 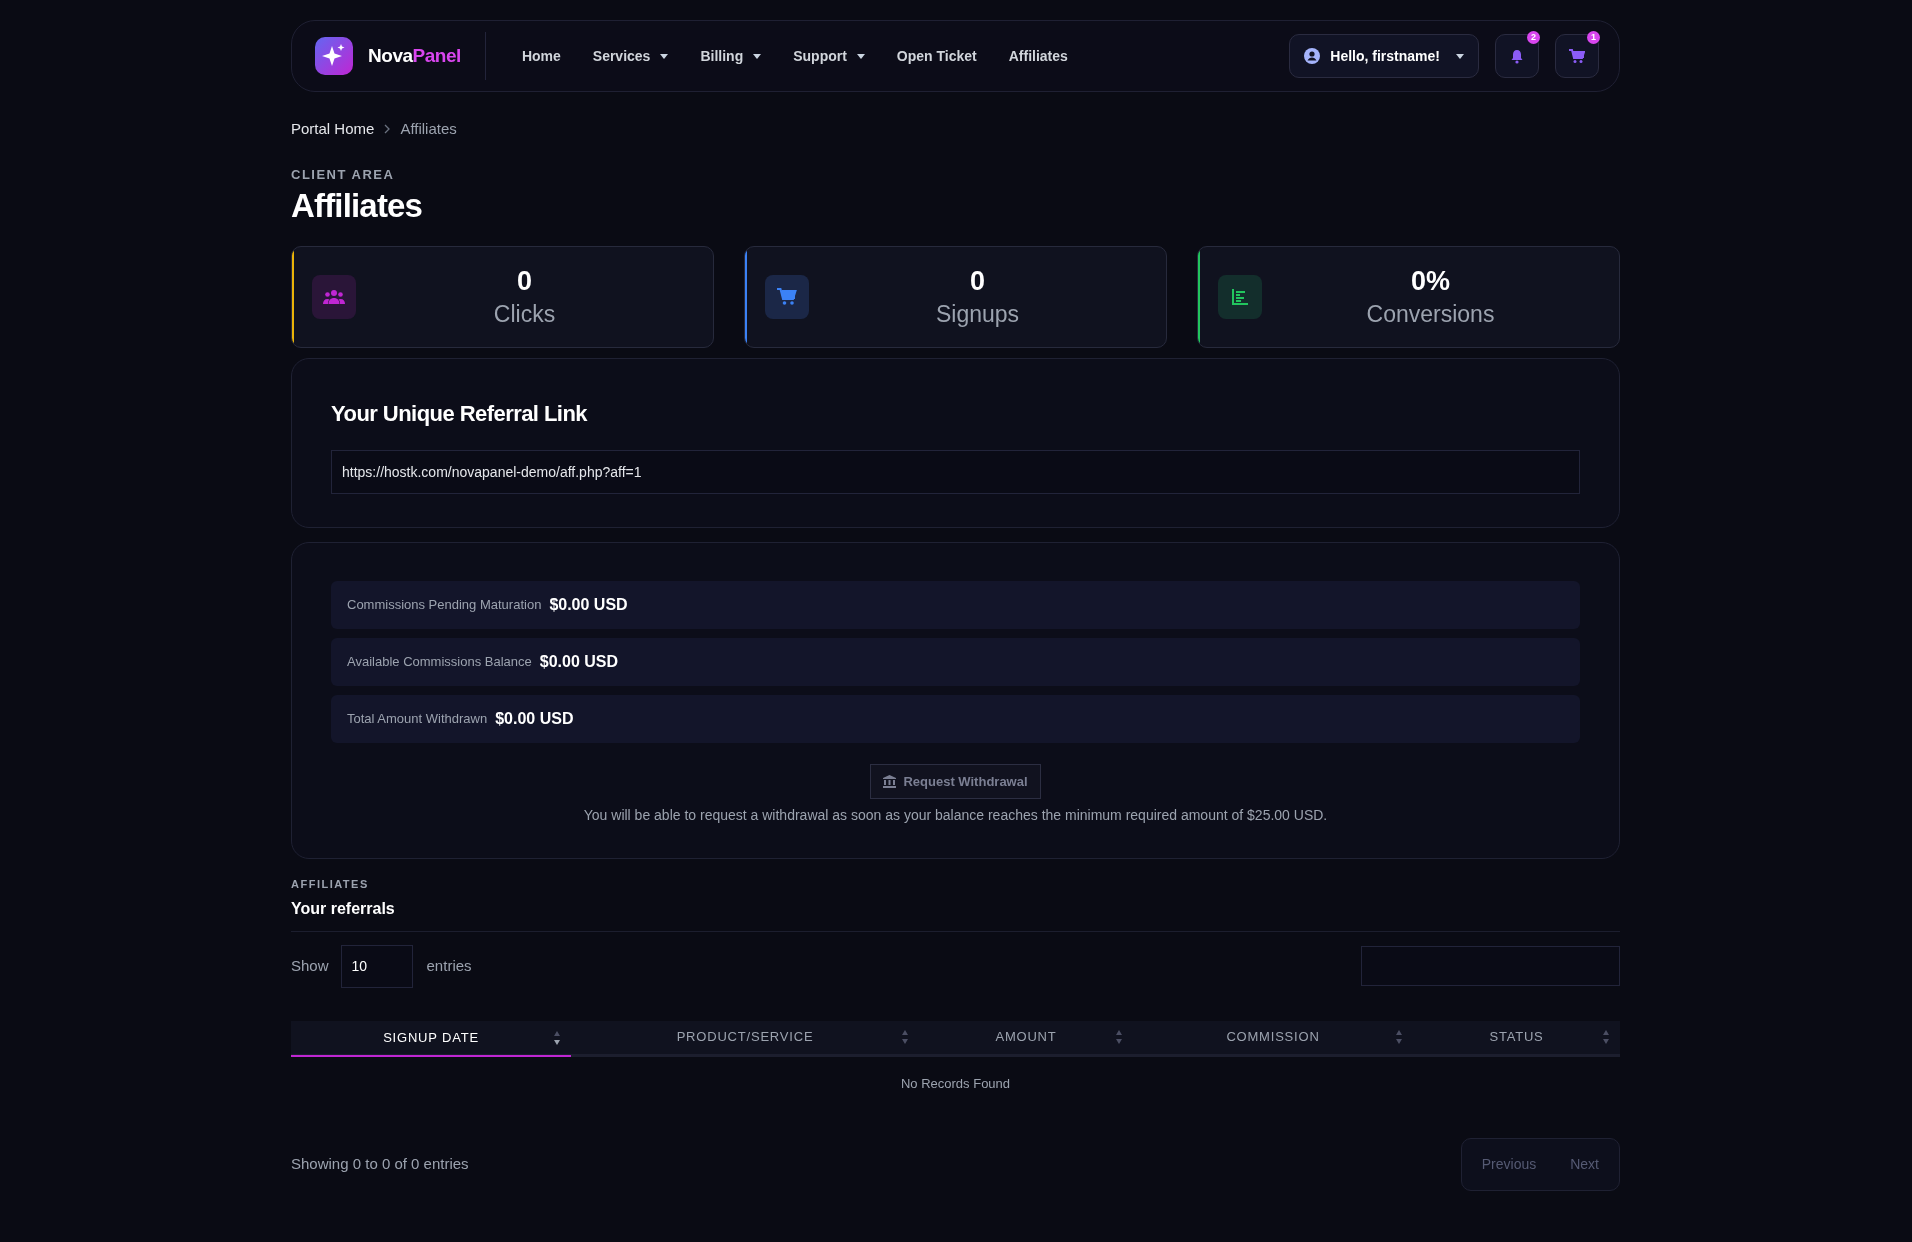 I want to click on bar-chart-icon, so click(x=1240, y=297).